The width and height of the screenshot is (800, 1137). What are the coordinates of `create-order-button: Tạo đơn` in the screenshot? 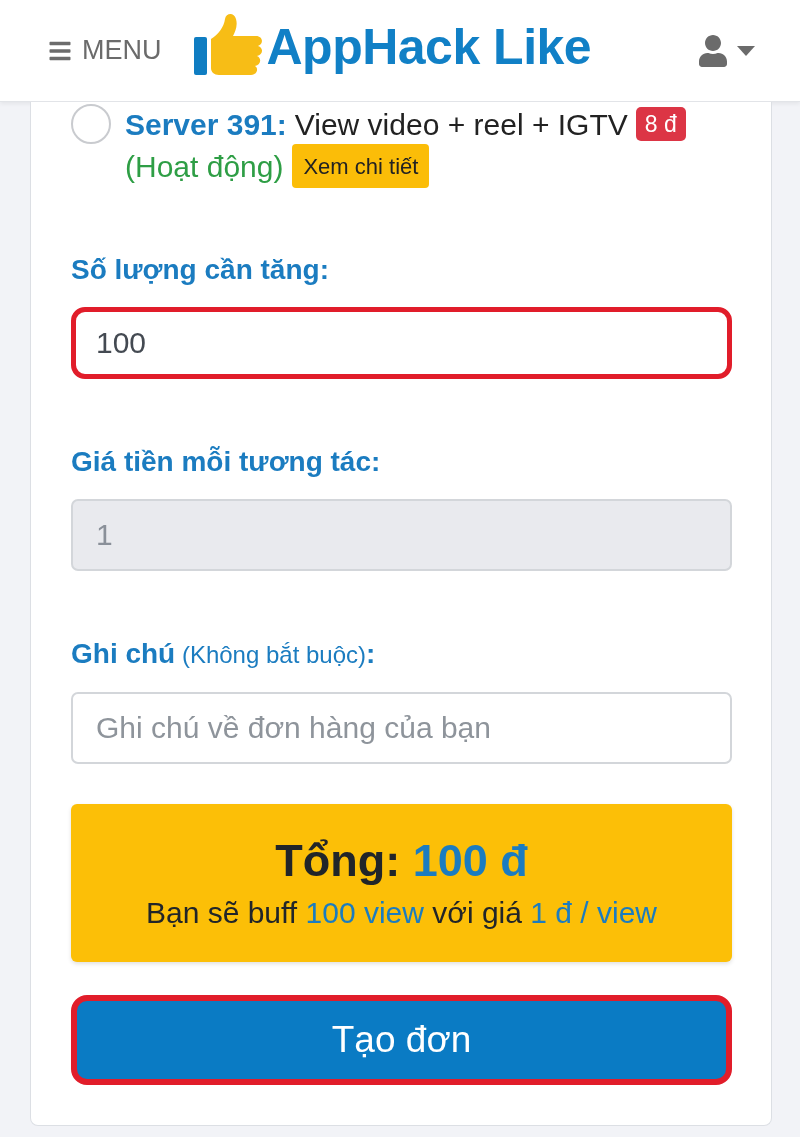 It's located at (401, 1040).